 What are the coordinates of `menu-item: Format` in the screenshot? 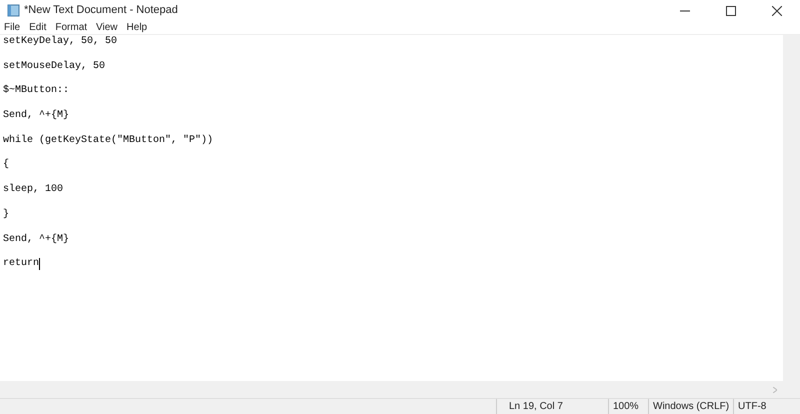 It's located at (71, 27).